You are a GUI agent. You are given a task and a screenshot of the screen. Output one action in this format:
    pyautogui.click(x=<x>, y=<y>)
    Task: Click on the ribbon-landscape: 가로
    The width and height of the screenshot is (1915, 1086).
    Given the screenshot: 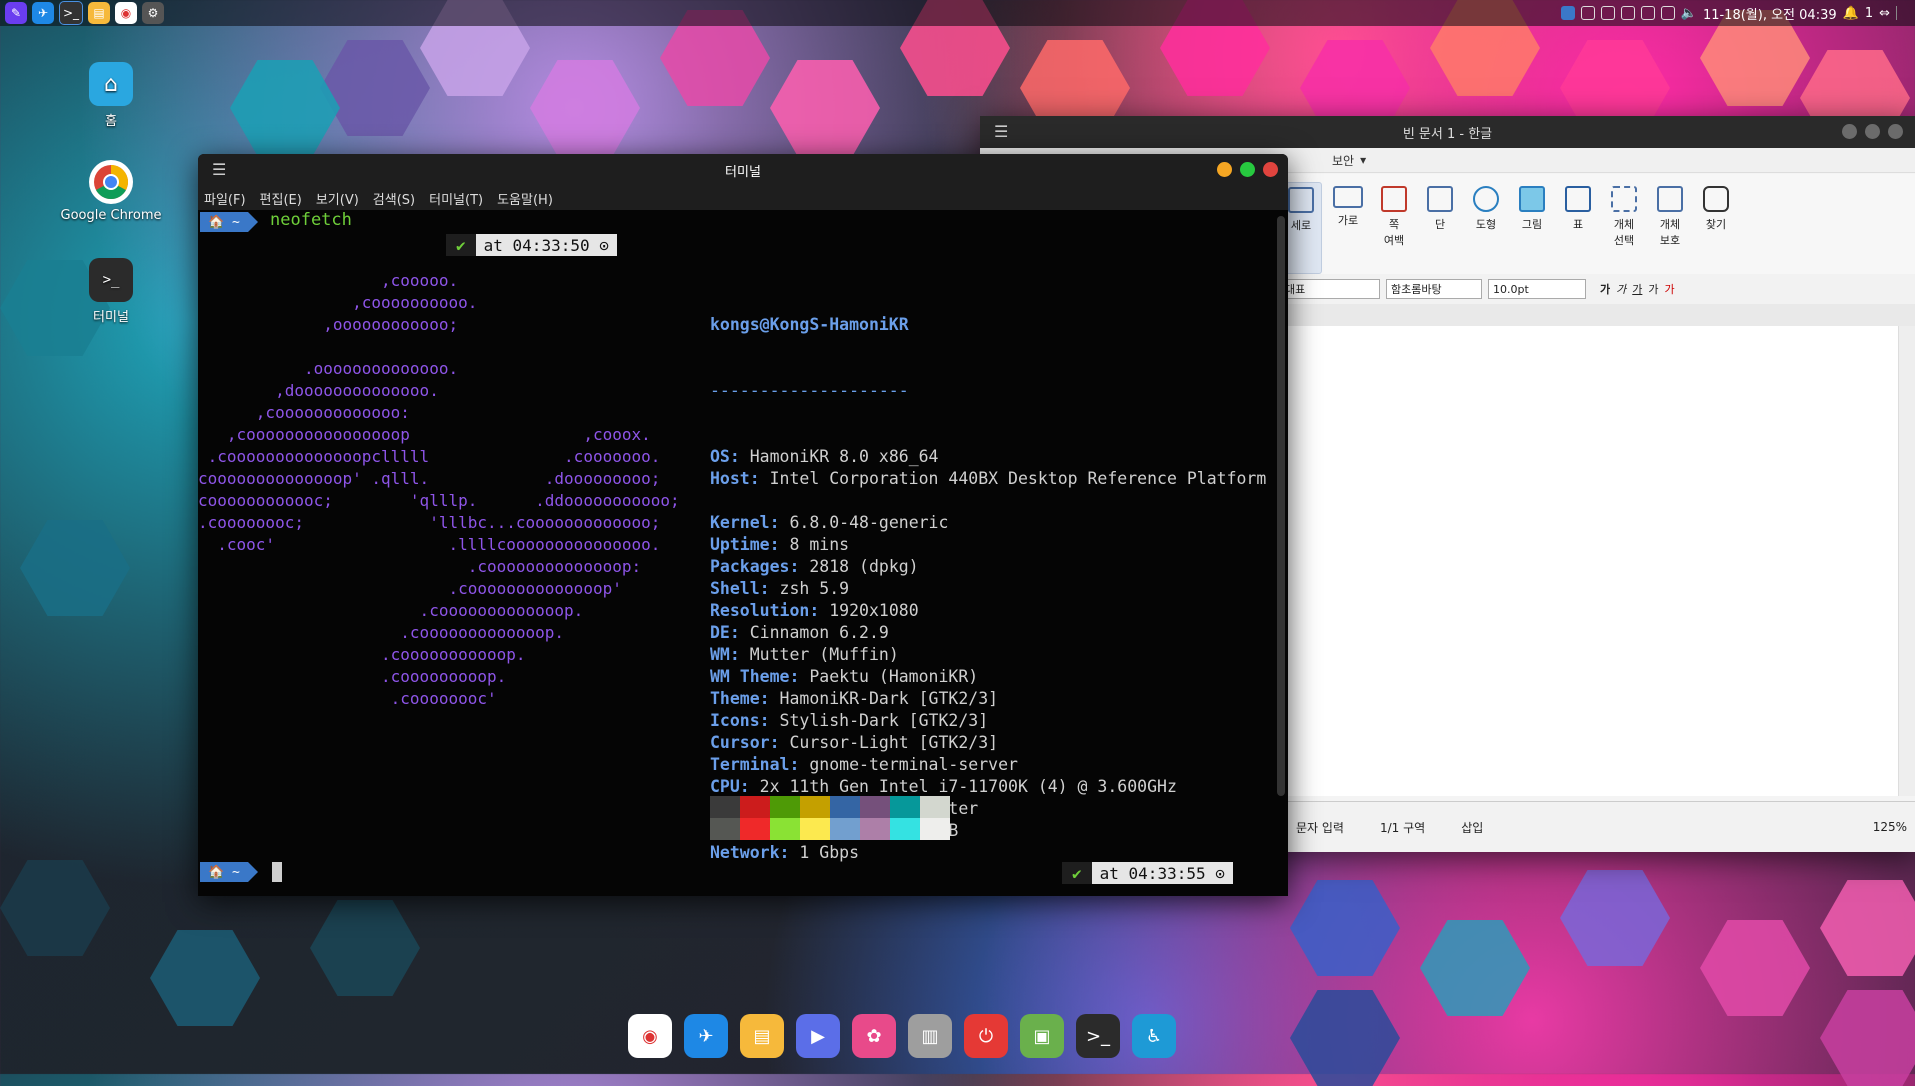 What is the action you would take?
    pyautogui.click(x=1348, y=205)
    